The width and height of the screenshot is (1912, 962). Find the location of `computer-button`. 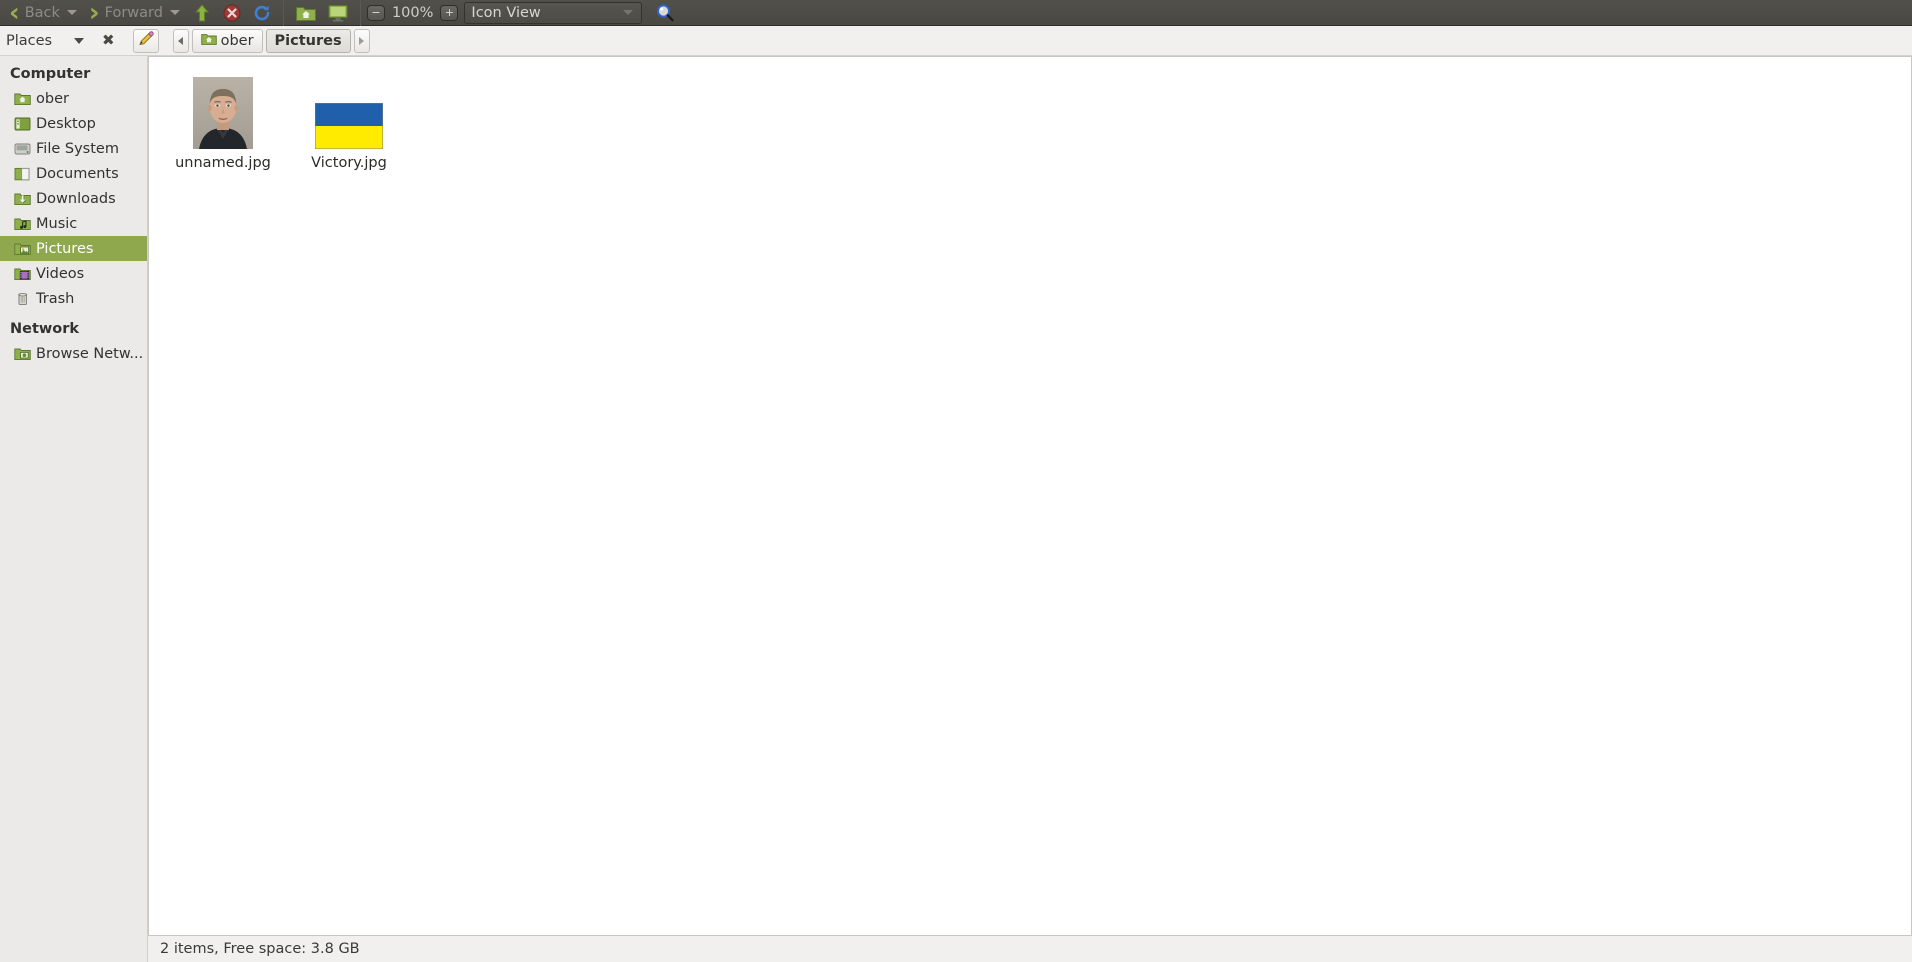

computer-button is located at coordinates (338, 13).